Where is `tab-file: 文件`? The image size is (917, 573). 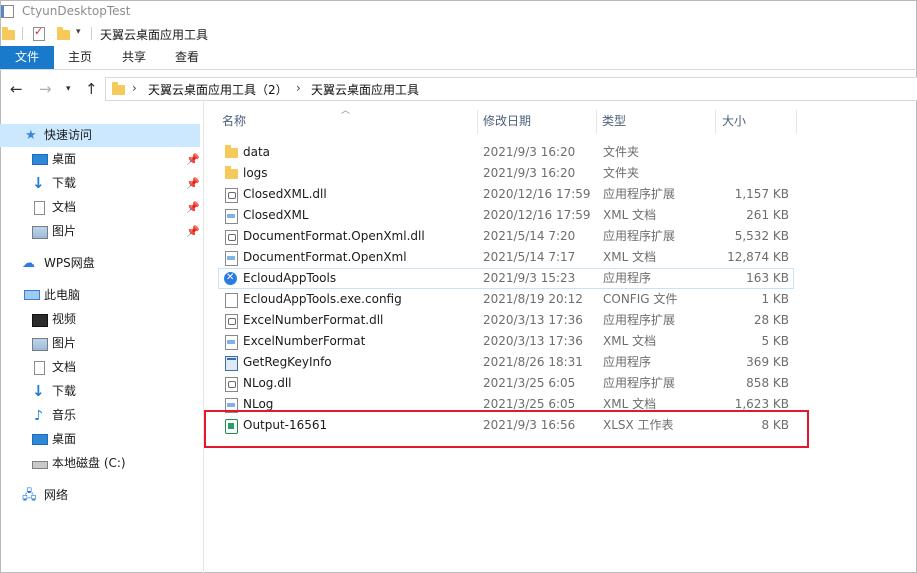 tab-file: 文件 is located at coordinates (27, 57).